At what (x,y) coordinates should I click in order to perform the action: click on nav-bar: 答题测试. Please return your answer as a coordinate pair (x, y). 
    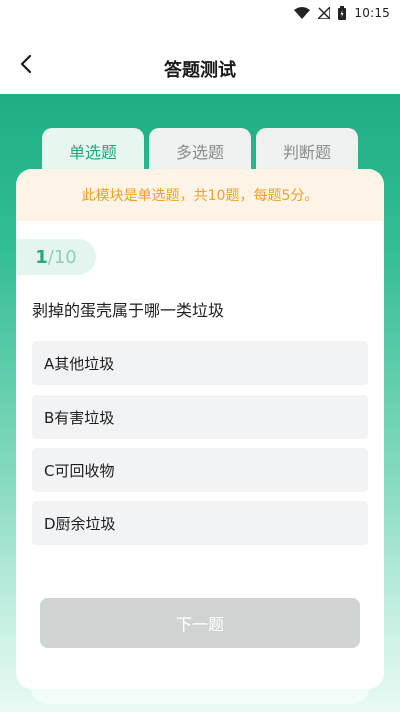
    Looking at the image, I should click on (200, 60).